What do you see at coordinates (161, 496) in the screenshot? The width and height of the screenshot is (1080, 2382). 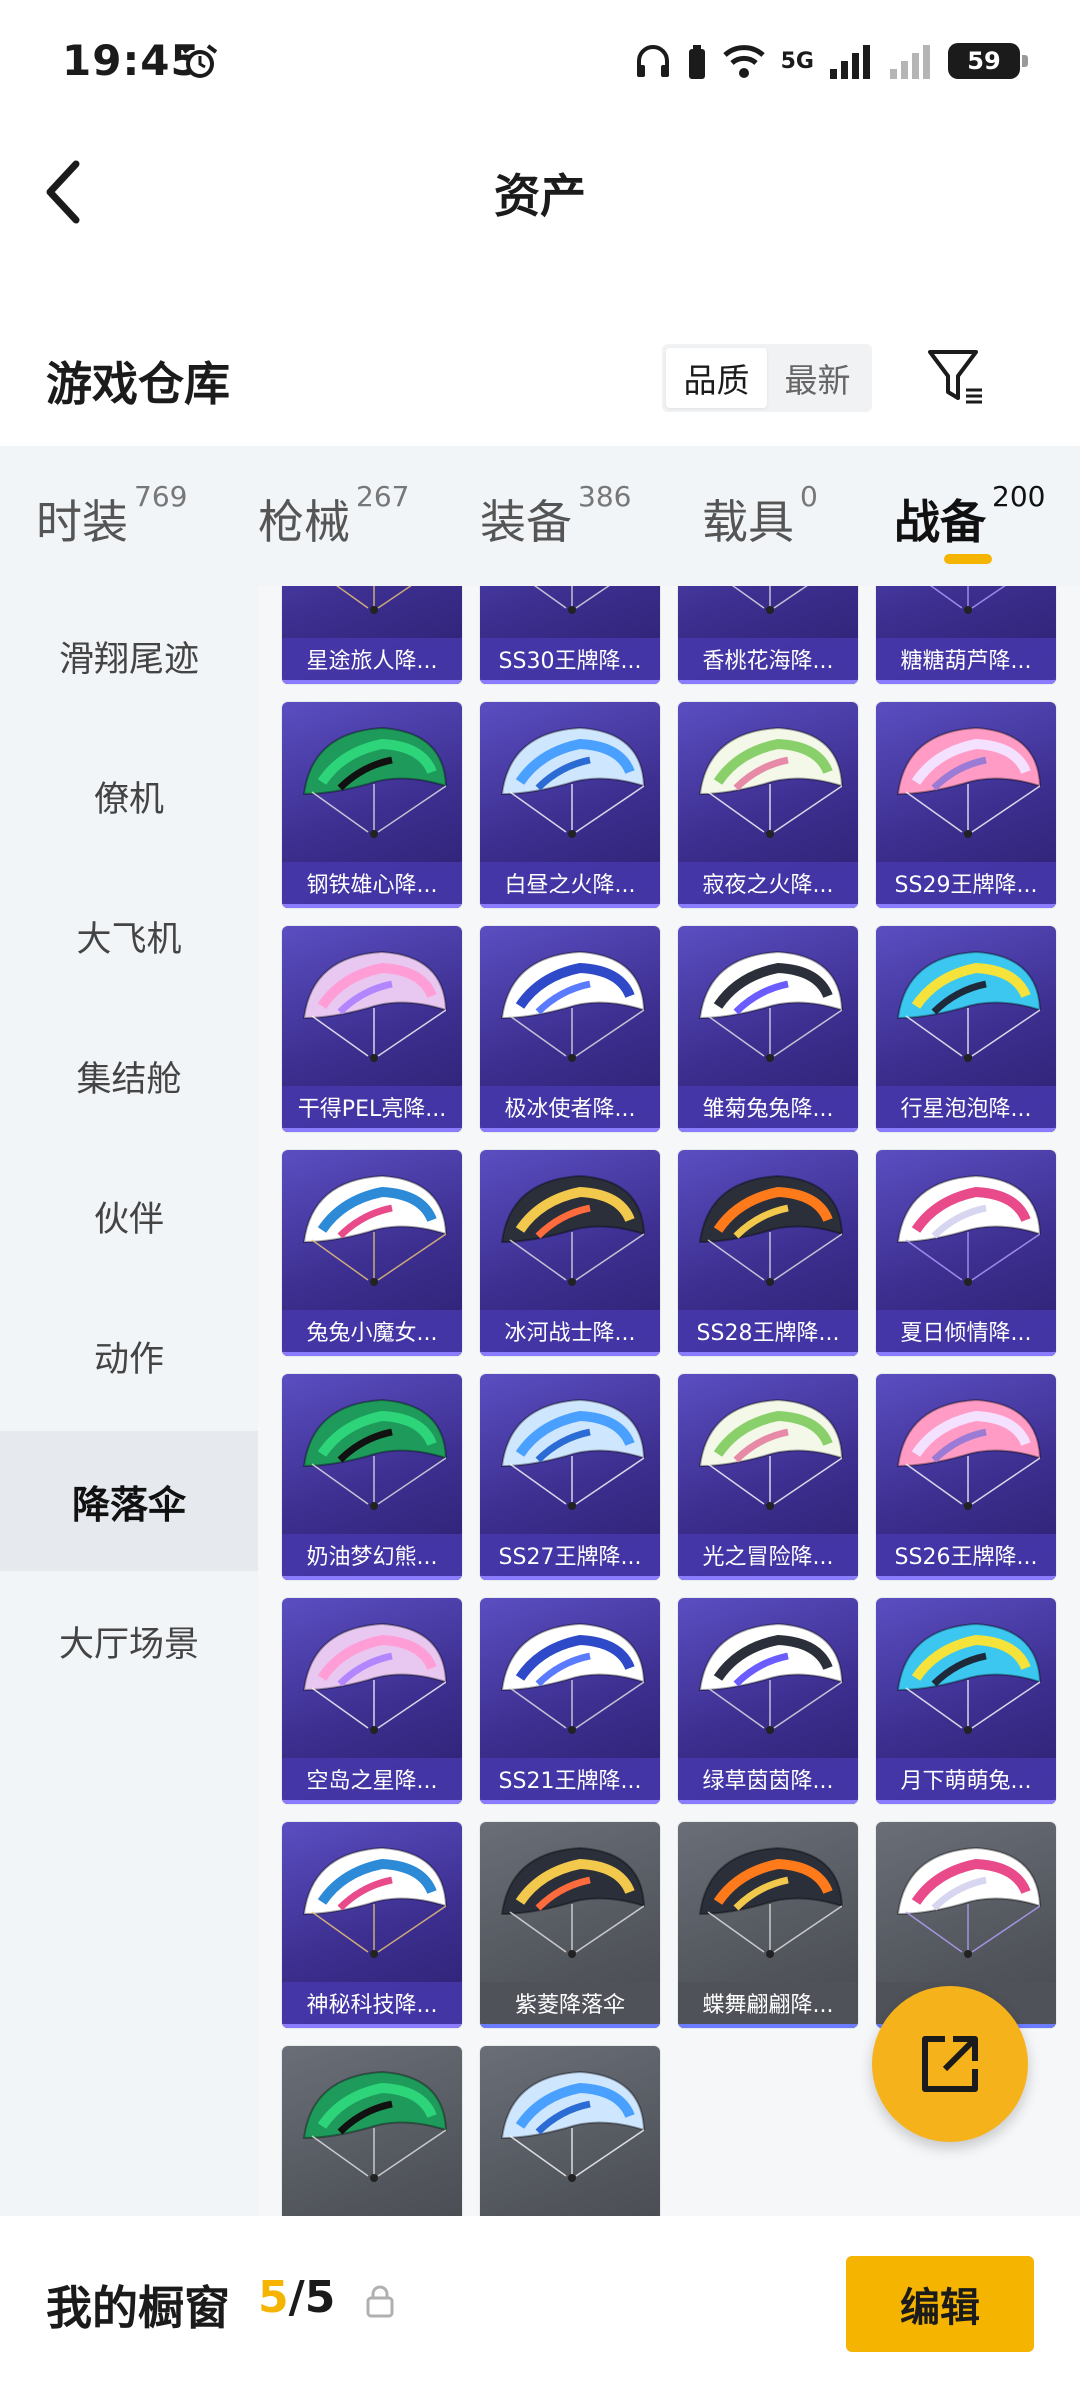 I see `tab-count: 769` at bounding box center [161, 496].